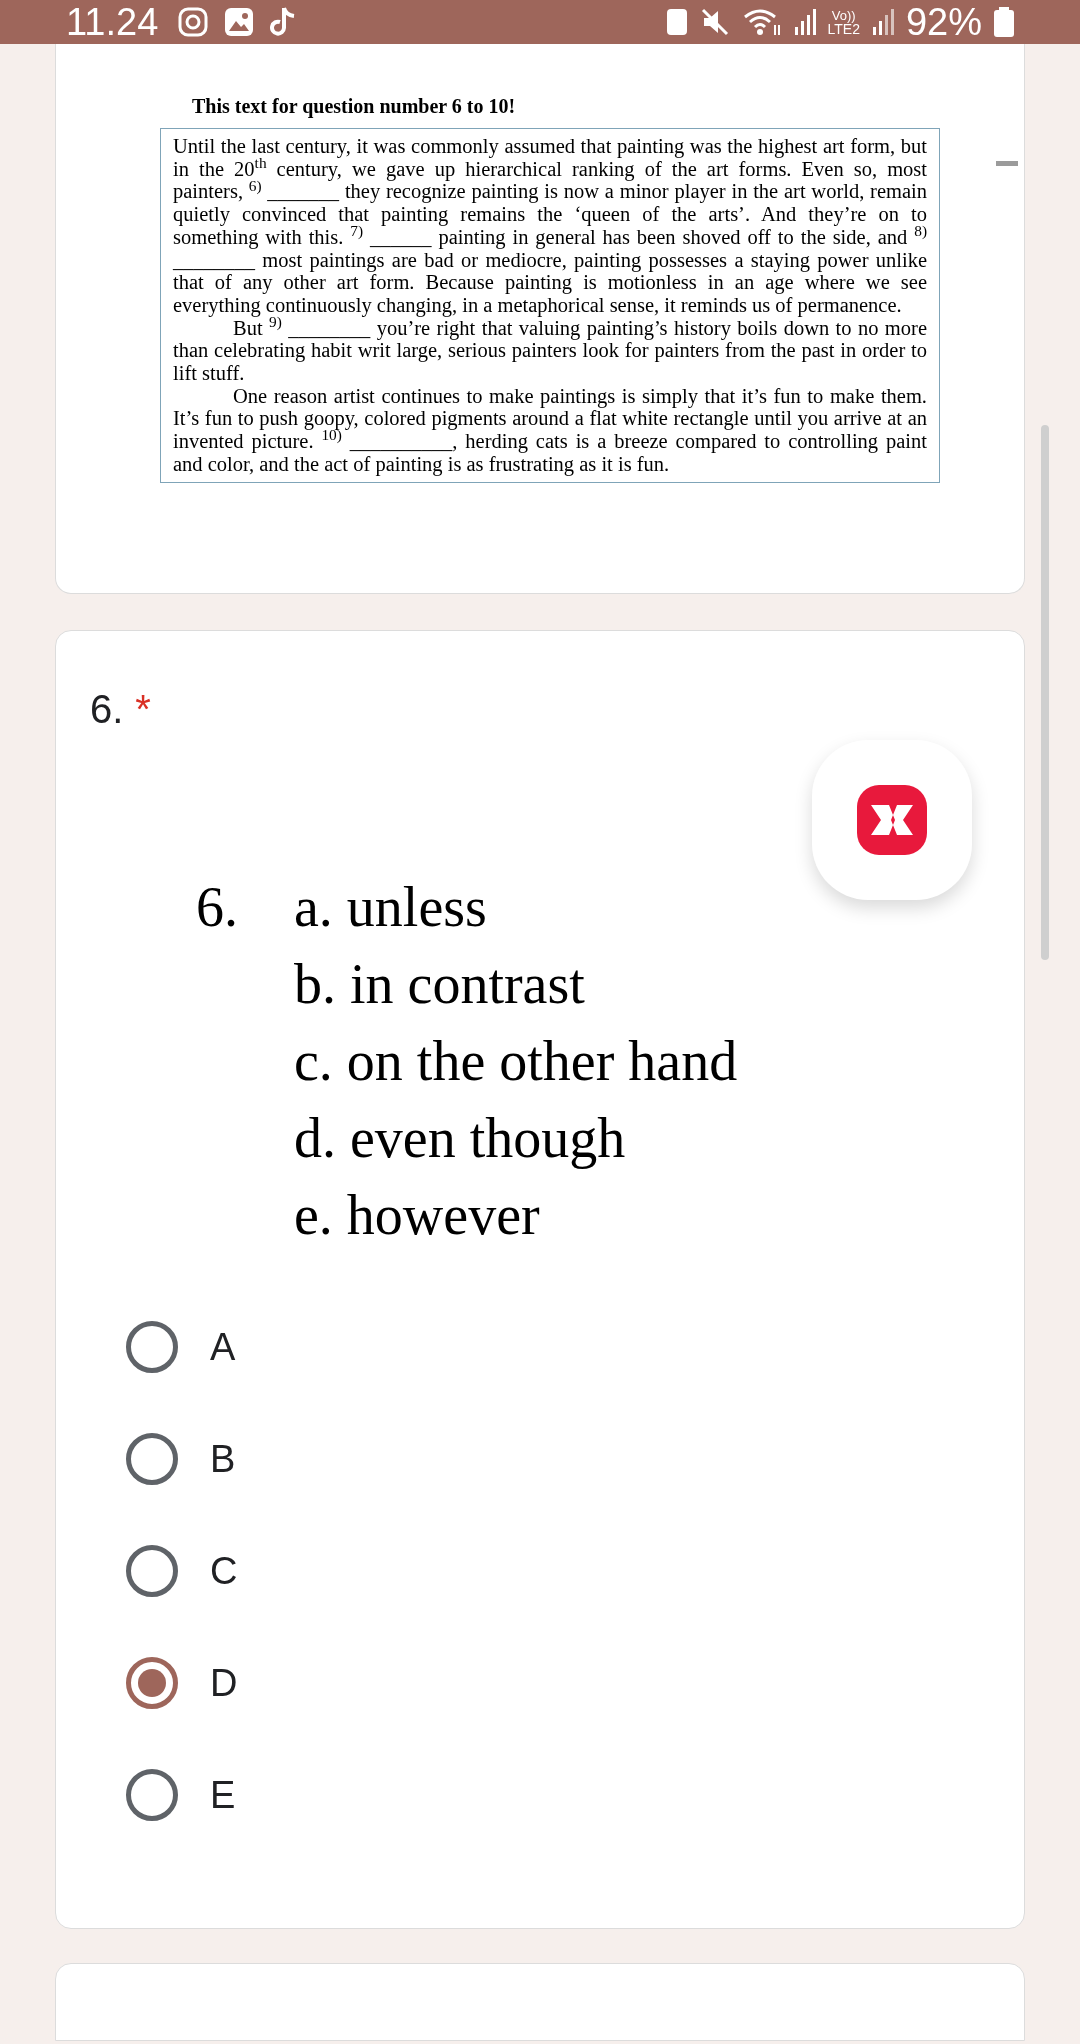 The image size is (1080, 2044). Describe the element at coordinates (843, 15) in the screenshot. I see `volte-label: Vo))` at that location.